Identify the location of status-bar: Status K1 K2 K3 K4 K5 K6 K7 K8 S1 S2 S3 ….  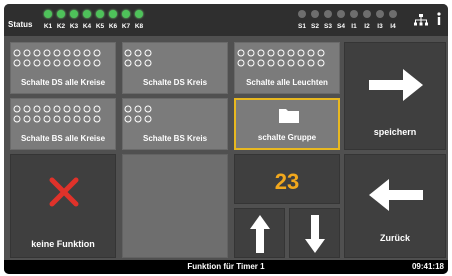
(226, 20).